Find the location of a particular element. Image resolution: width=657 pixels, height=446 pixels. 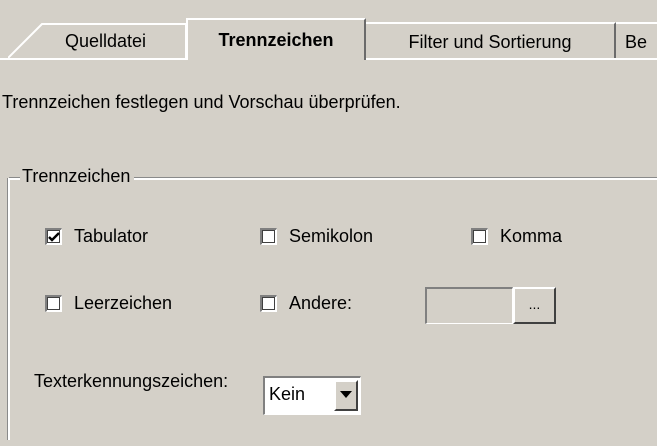

groupbox-title: Trennzeichen is located at coordinates (77, 176).